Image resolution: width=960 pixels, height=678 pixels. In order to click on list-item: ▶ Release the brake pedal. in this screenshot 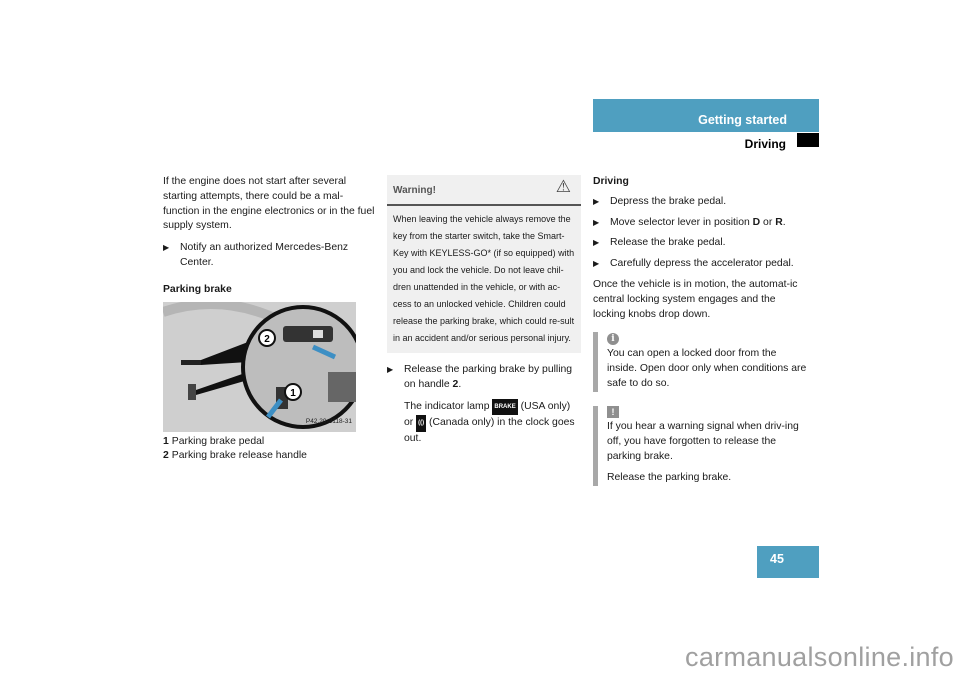, I will do `click(700, 243)`.